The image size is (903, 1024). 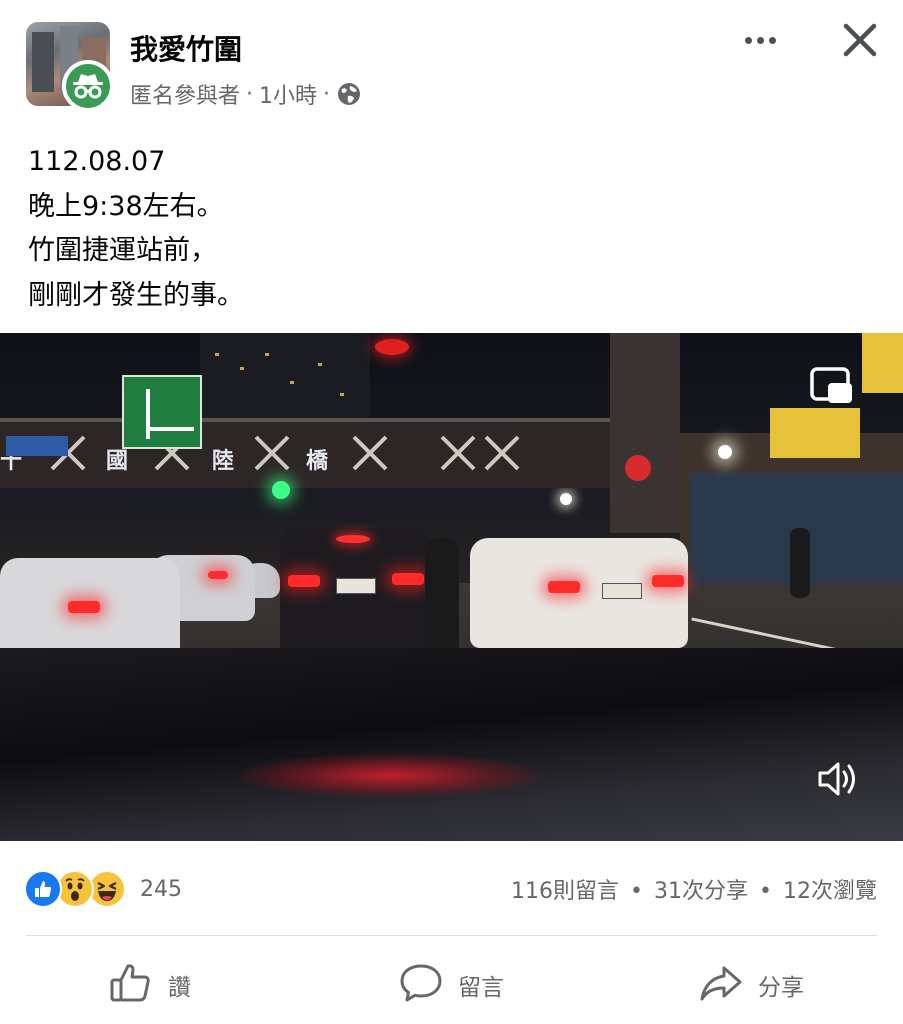 What do you see at coordinates (451, 62) in the screenshot?
I see `post-header: 我愛竹圍 匿名參與者 · 1小時 ·` at bounding box center [451, 62].